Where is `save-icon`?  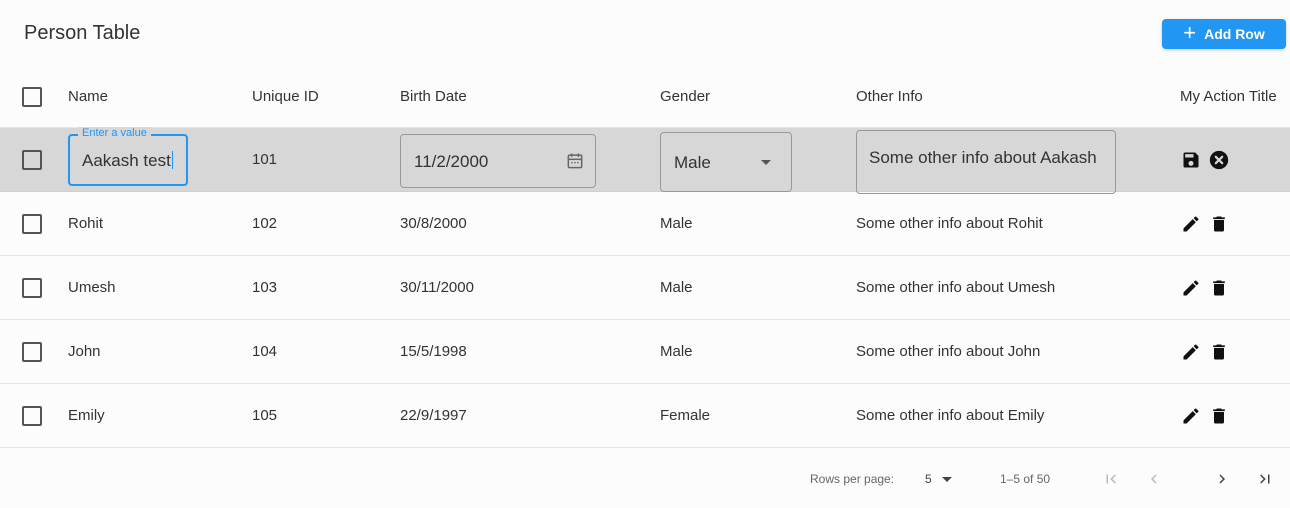 save-icon is located at coordinates (1191, 160).